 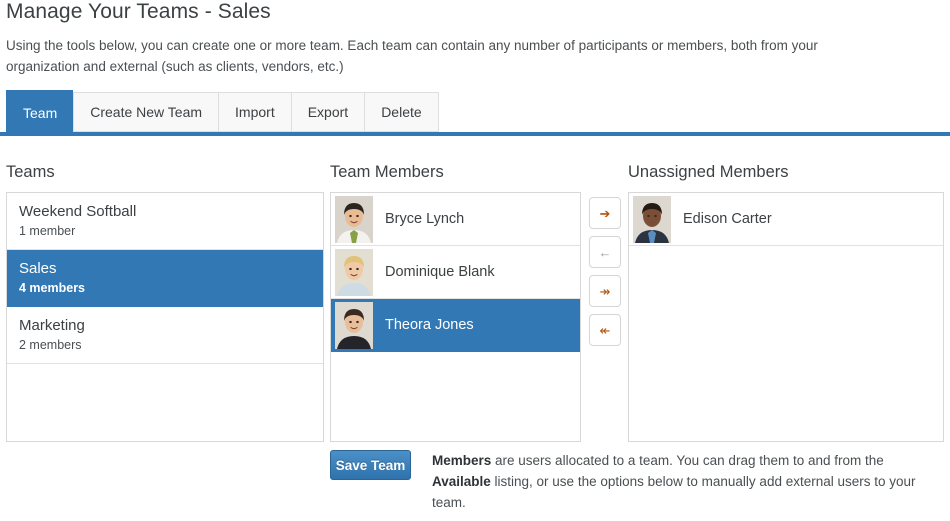 What do you see at coordinates (254, 112) in the screenshot?
I see `tab-import: Import` at bounding box center [254, 112].